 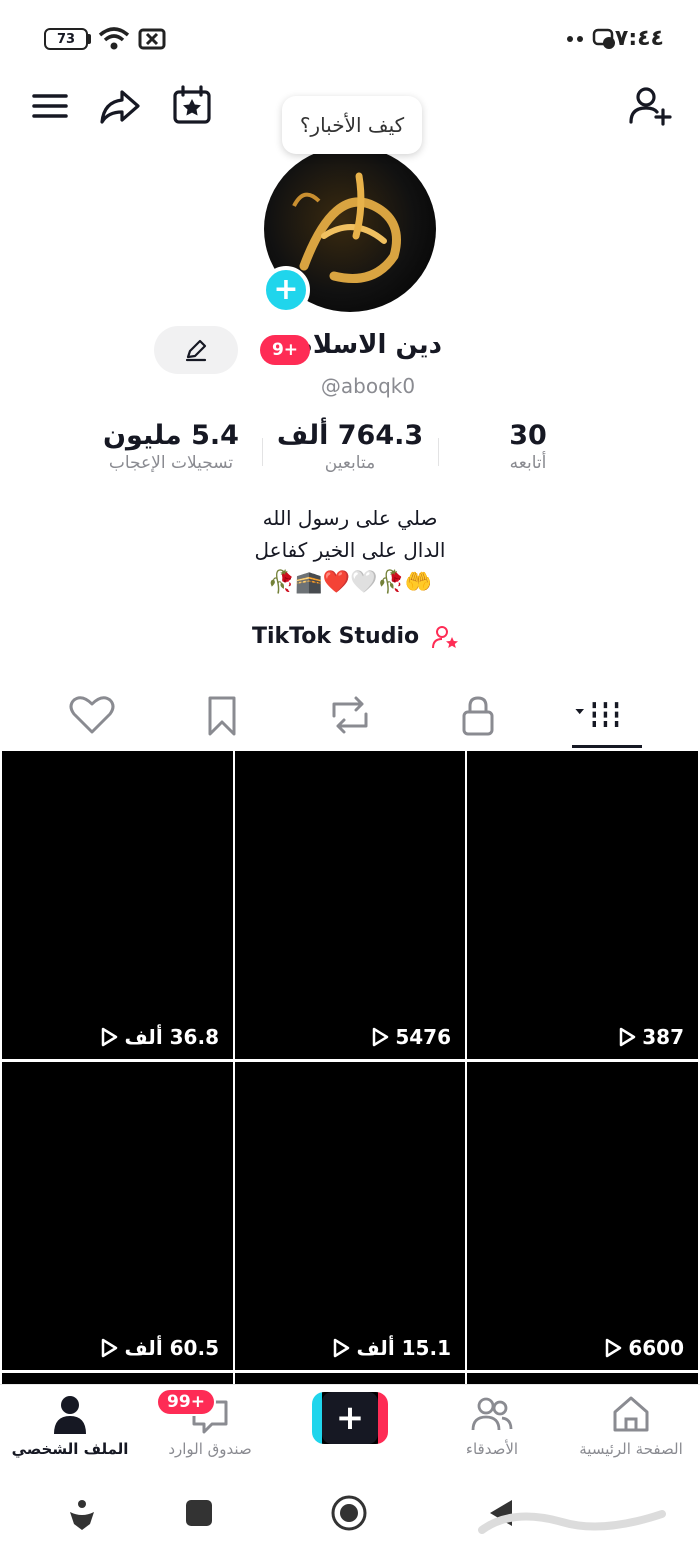 What do you see at coordinates (350, 582) in the screenshot?
I see `bio-emoji-line: 🤲🥀🤍❤️🕋🥀` at bounding box center [350, 582].